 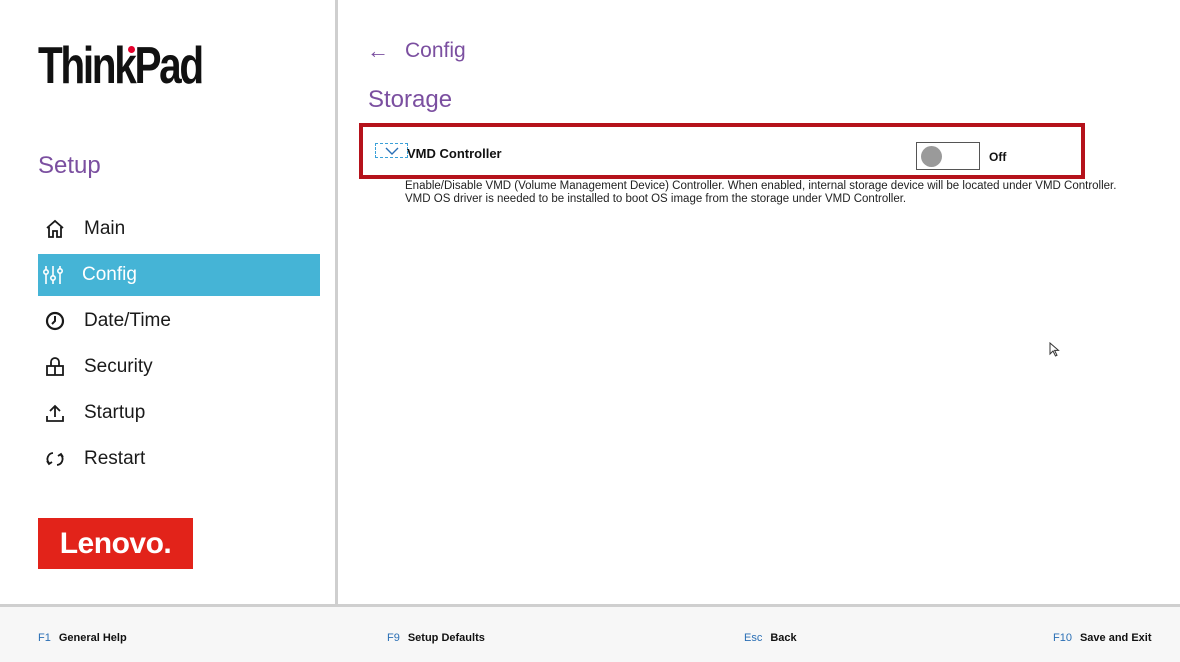 What do you see at coordinates (722, 151) in the screenshot?
I see `vmd-controller-setting: VMD Controller Off` at bounding box center [722, 151].